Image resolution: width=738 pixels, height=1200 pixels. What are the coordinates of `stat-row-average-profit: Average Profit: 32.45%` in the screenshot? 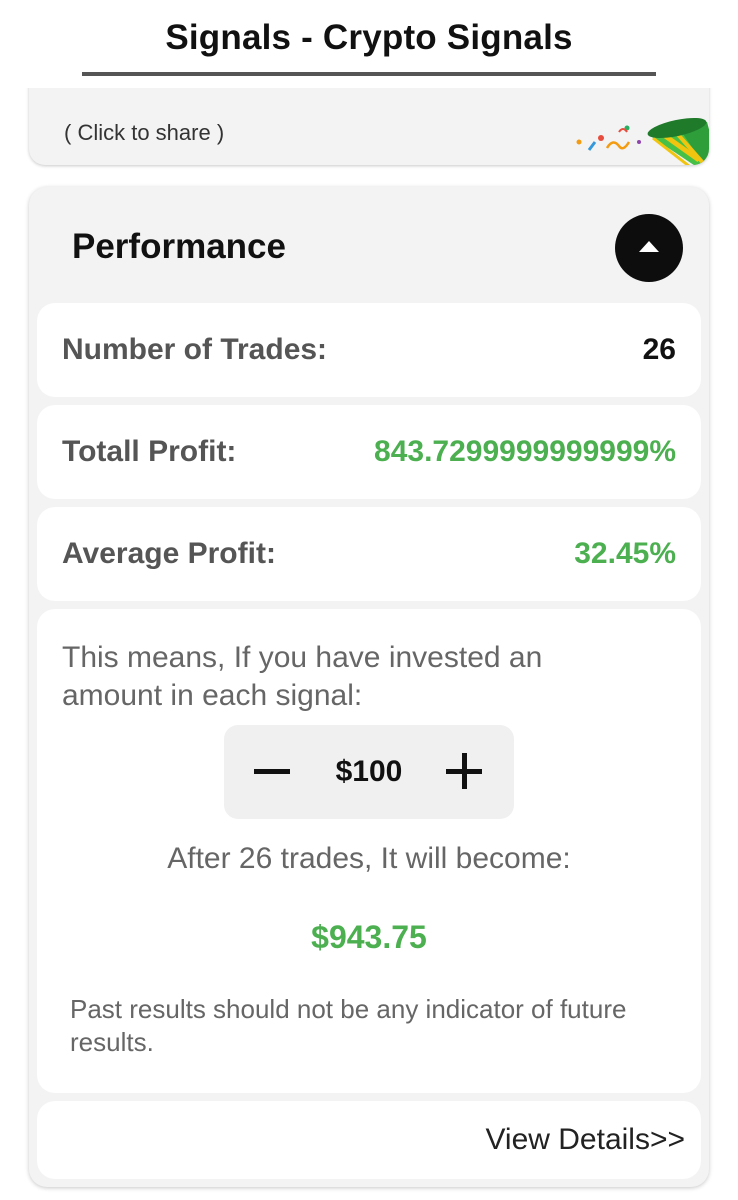 It's located at (369, 554).